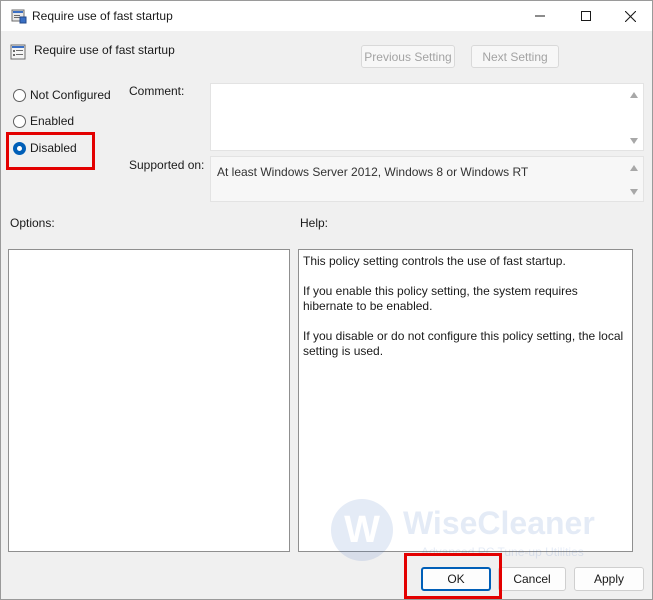  I want to click on watermark-name: WiseCleaner, so click(499, 523).